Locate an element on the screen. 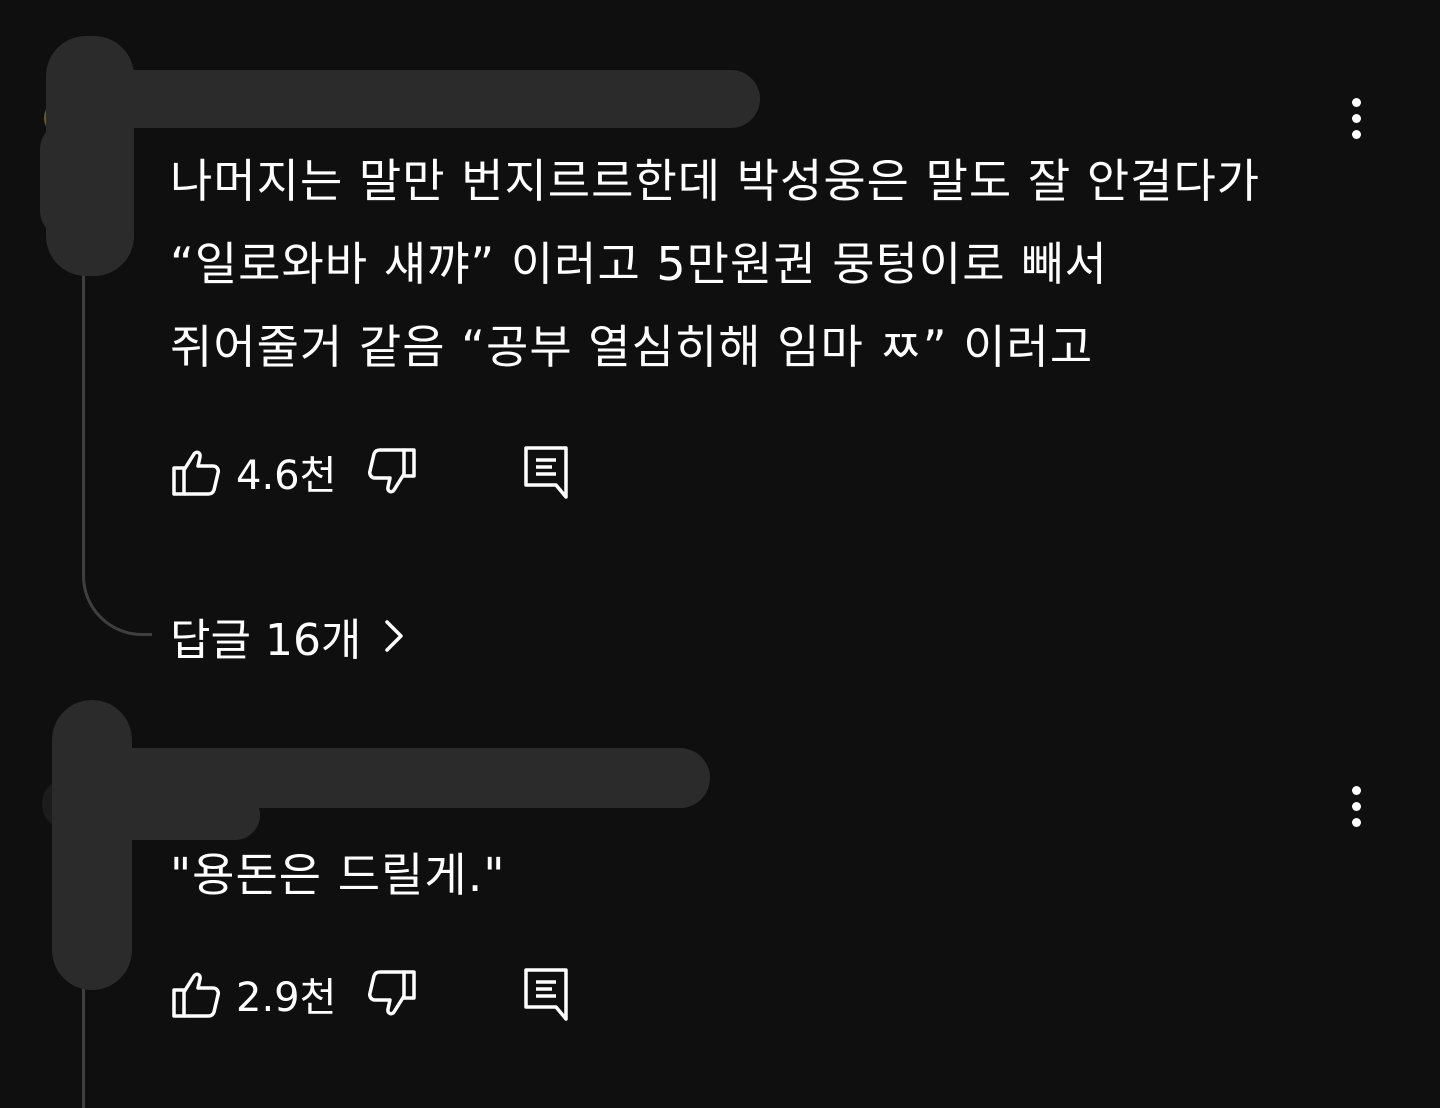  like-count: 4.6천 is located at coordinates (286, 476).